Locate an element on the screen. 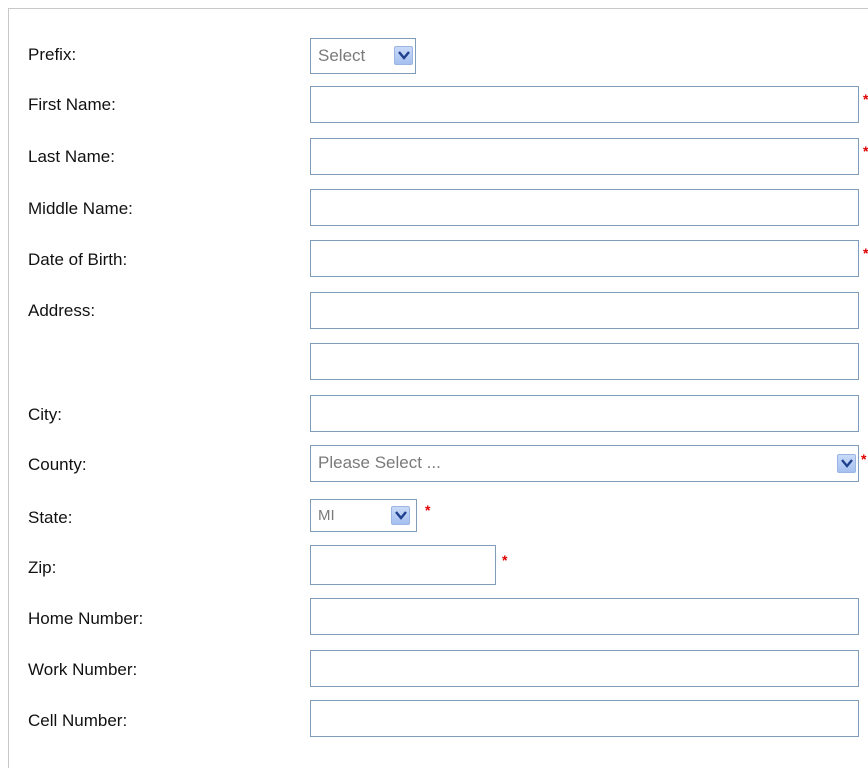  state-label: State: is located at coordinates (50, 517).